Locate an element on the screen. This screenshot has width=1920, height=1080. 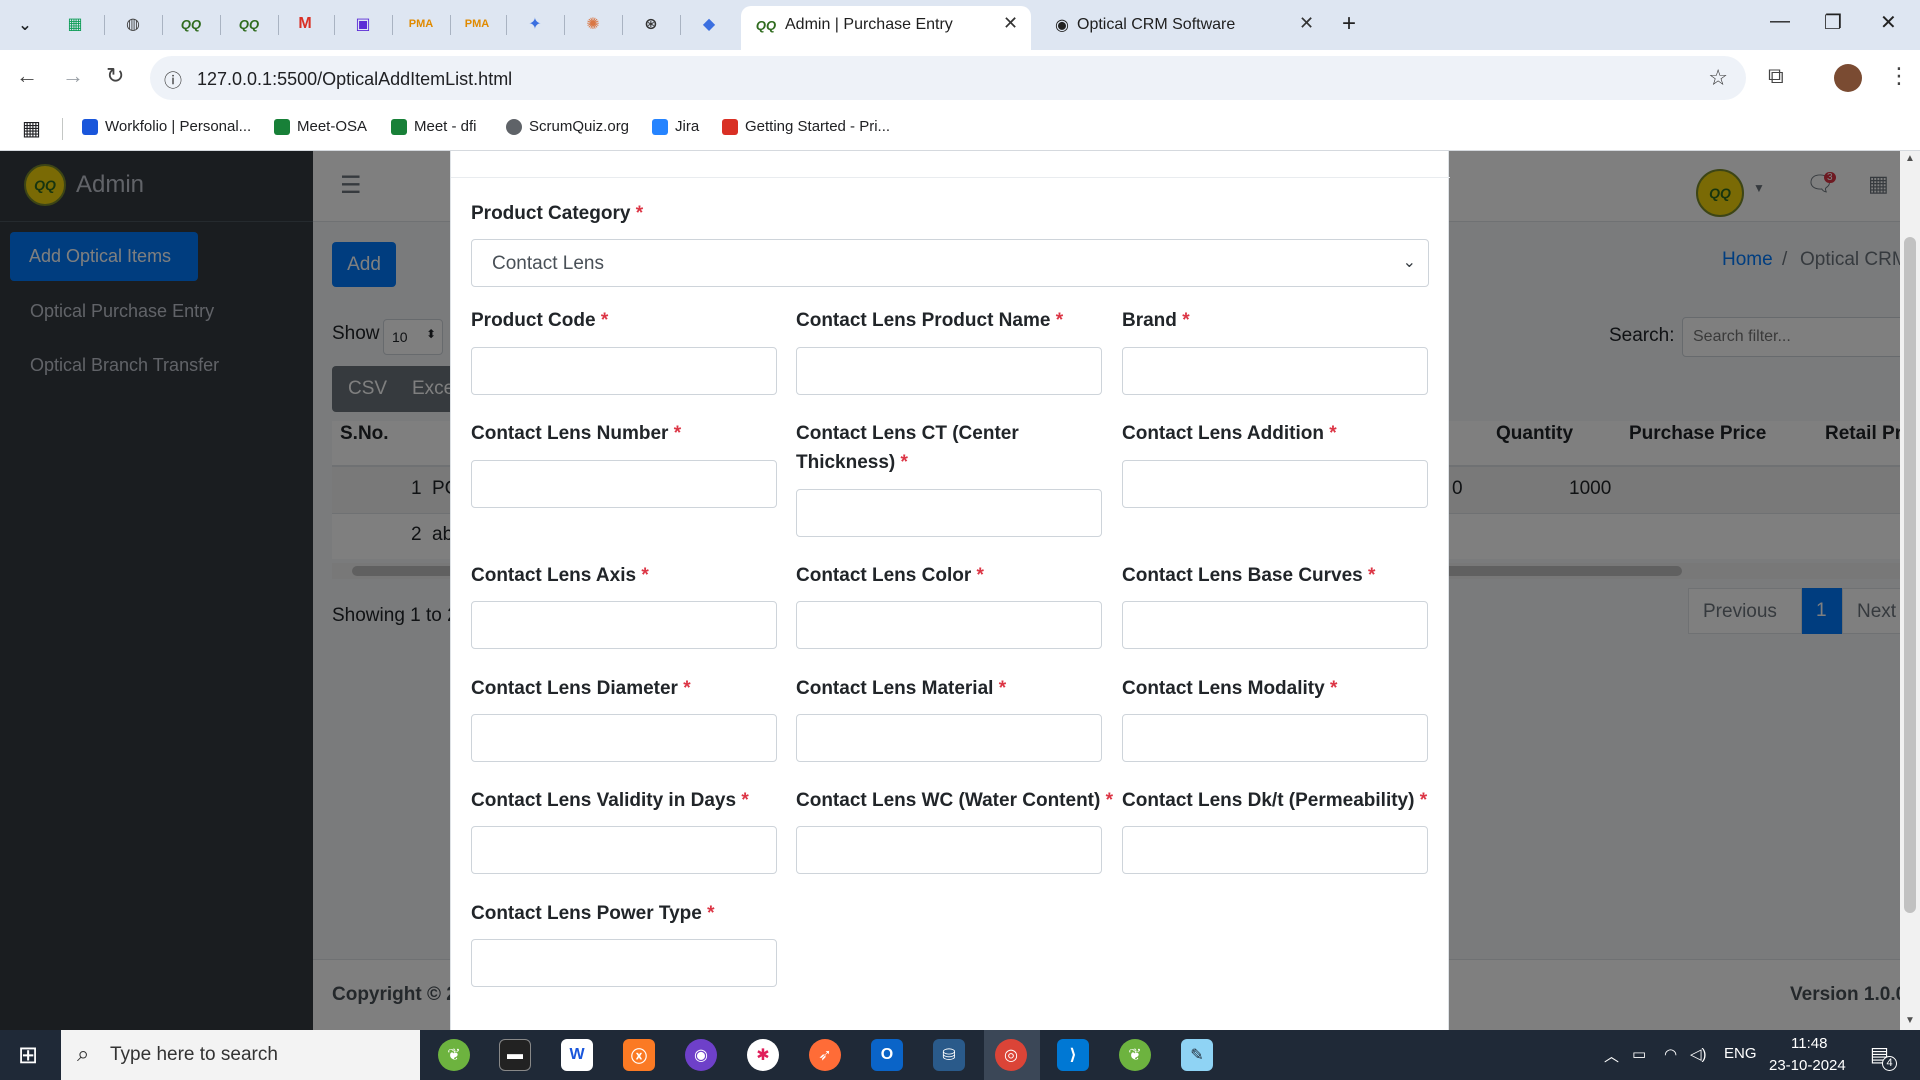
brand-input is located at coordinates (1275, 371).